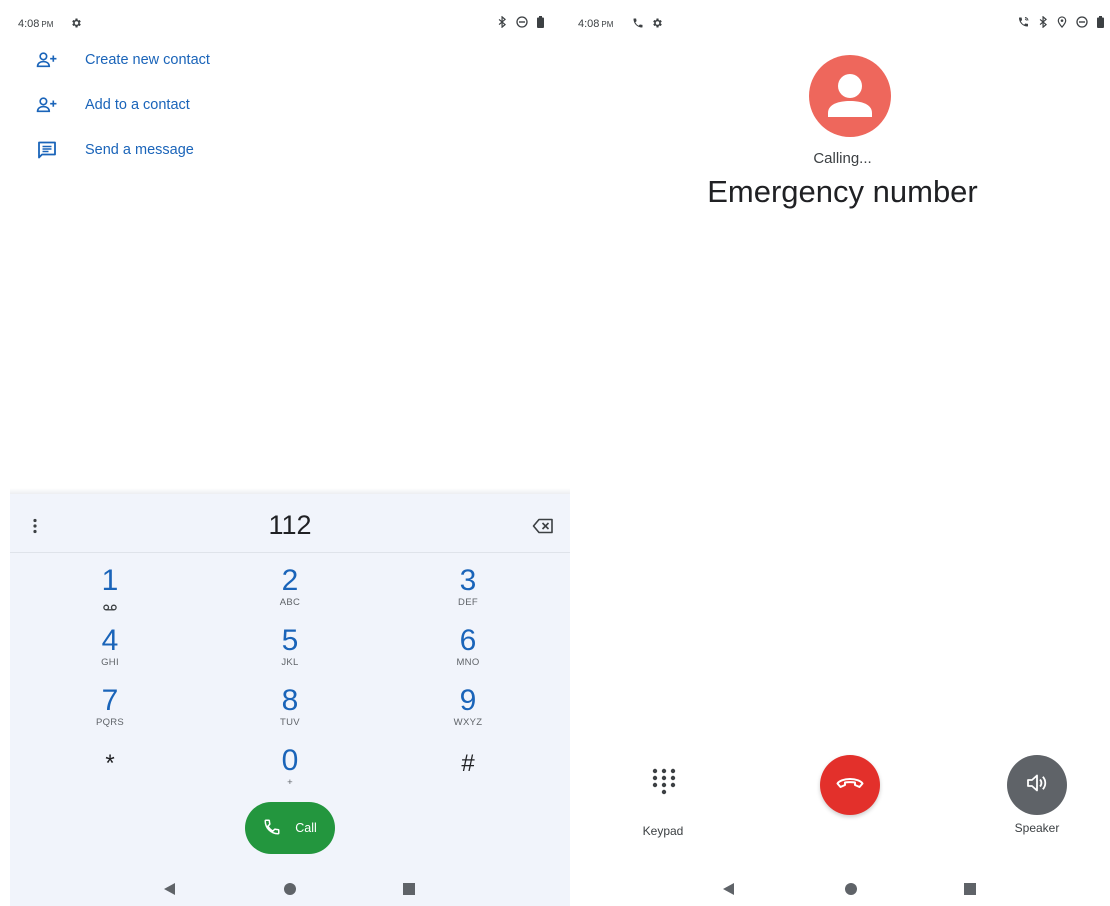 The height and width of the screenshot is (906, 1110). What do you see at coordinates (290, 602) in the screenshot?
I see `key-letters: ABC` at bounding box center [290, 602].